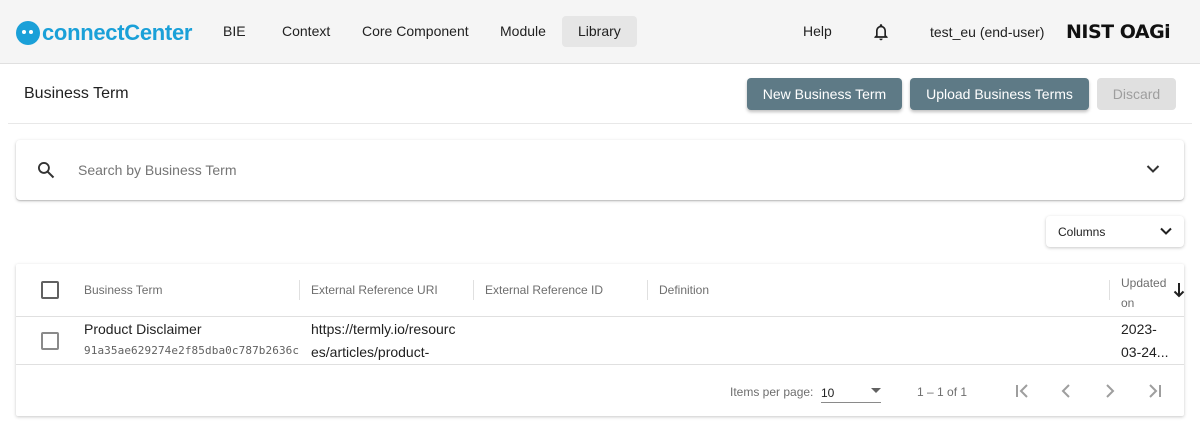 The image size is (1200, 446). I want to click on page-title: Business Term, so click(76, 93).